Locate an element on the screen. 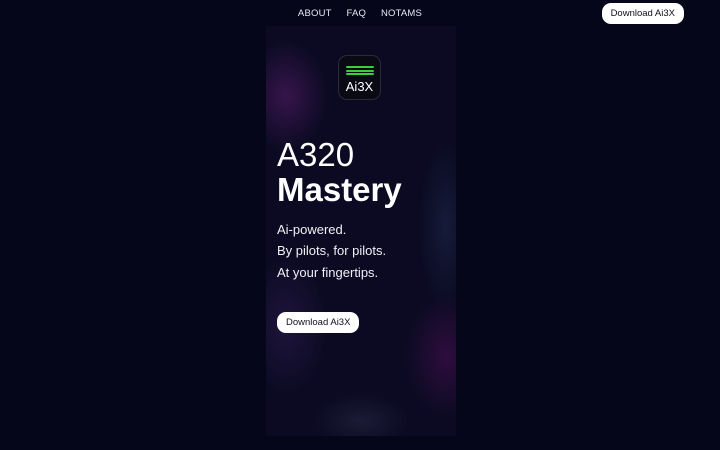 This screenshot has width=720, height=450. hero-title-line2: Mastery is located at coordinates (339, 189).